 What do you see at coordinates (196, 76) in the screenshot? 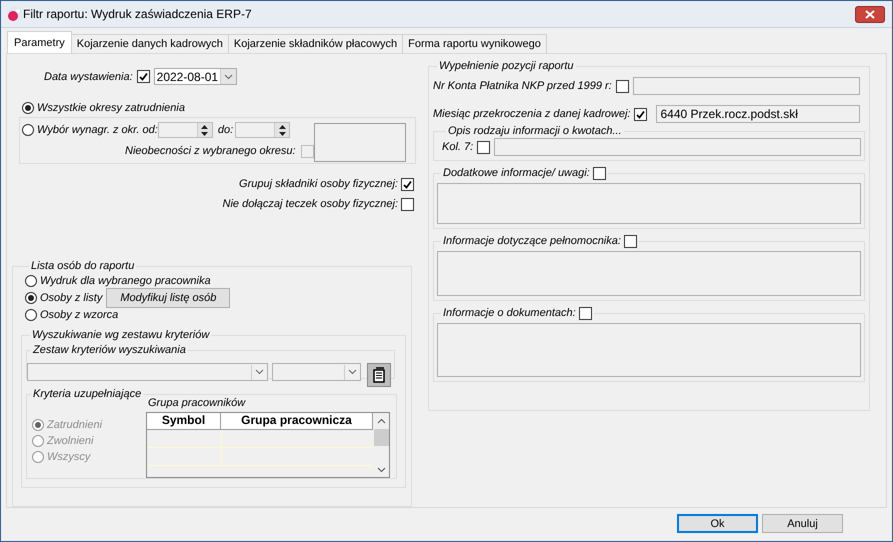
I see `date-picker: 2022-08-01` at bounding box center [196, 76].